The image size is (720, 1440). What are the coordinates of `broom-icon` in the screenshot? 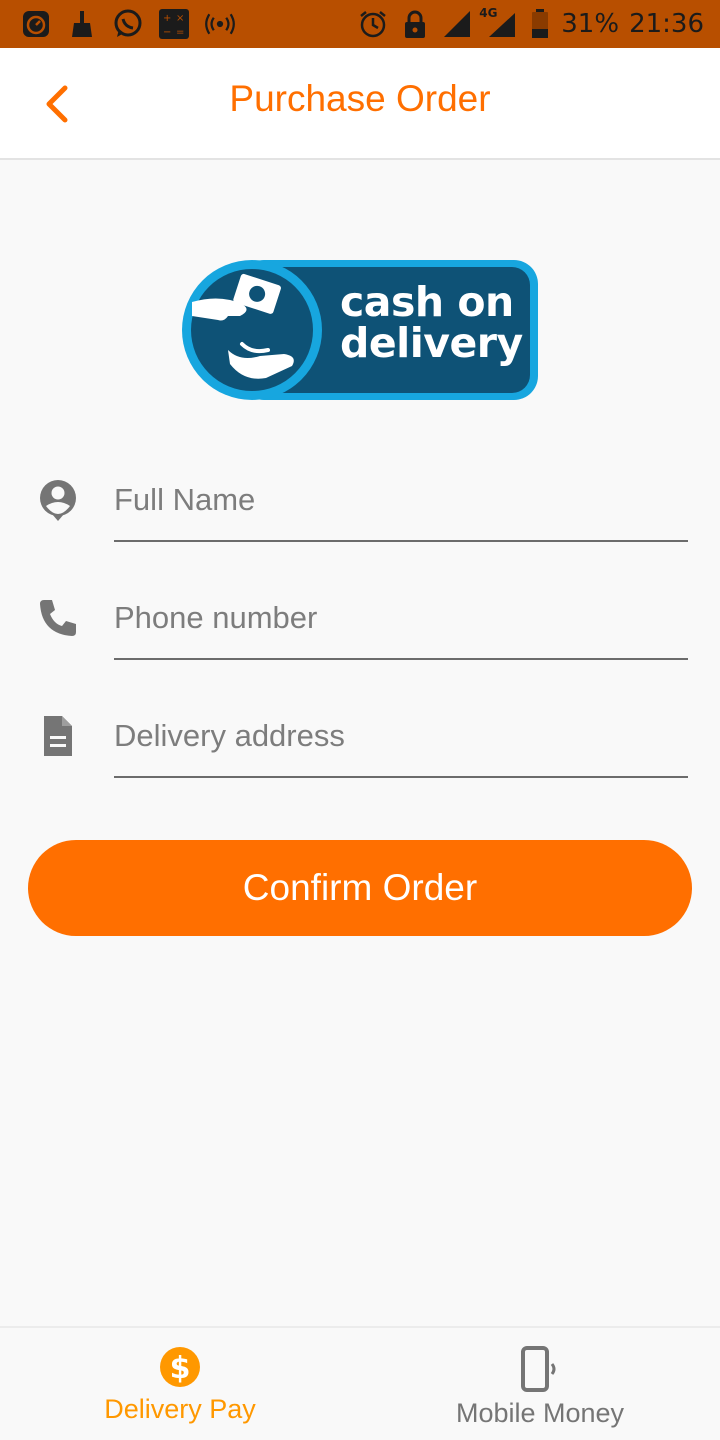 It's located at (82, 24).